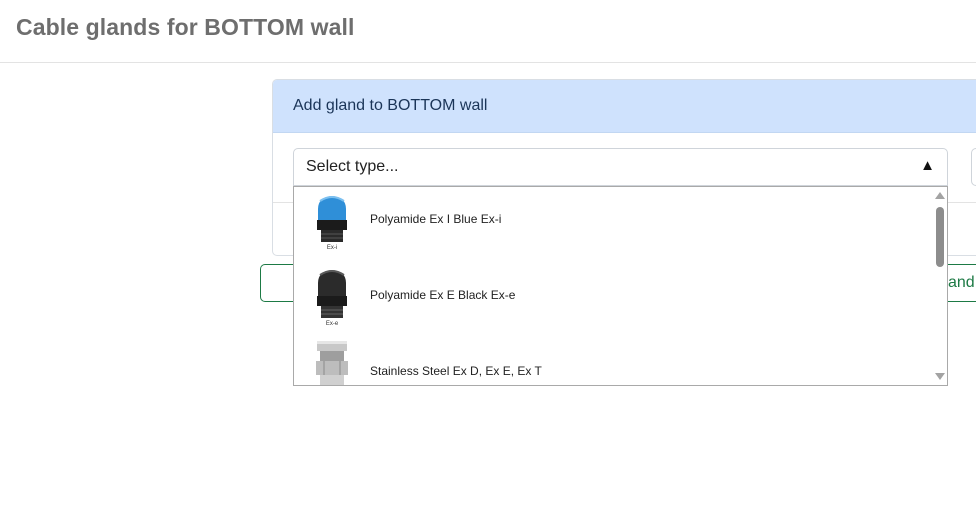  Describe the element at coordinates (940, 237) in the screenshot. I see `scroll-thumb` at that location.